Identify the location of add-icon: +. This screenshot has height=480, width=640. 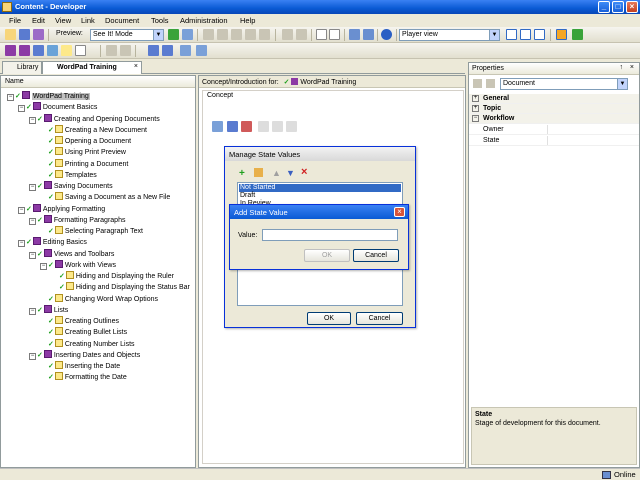
(242, 173).